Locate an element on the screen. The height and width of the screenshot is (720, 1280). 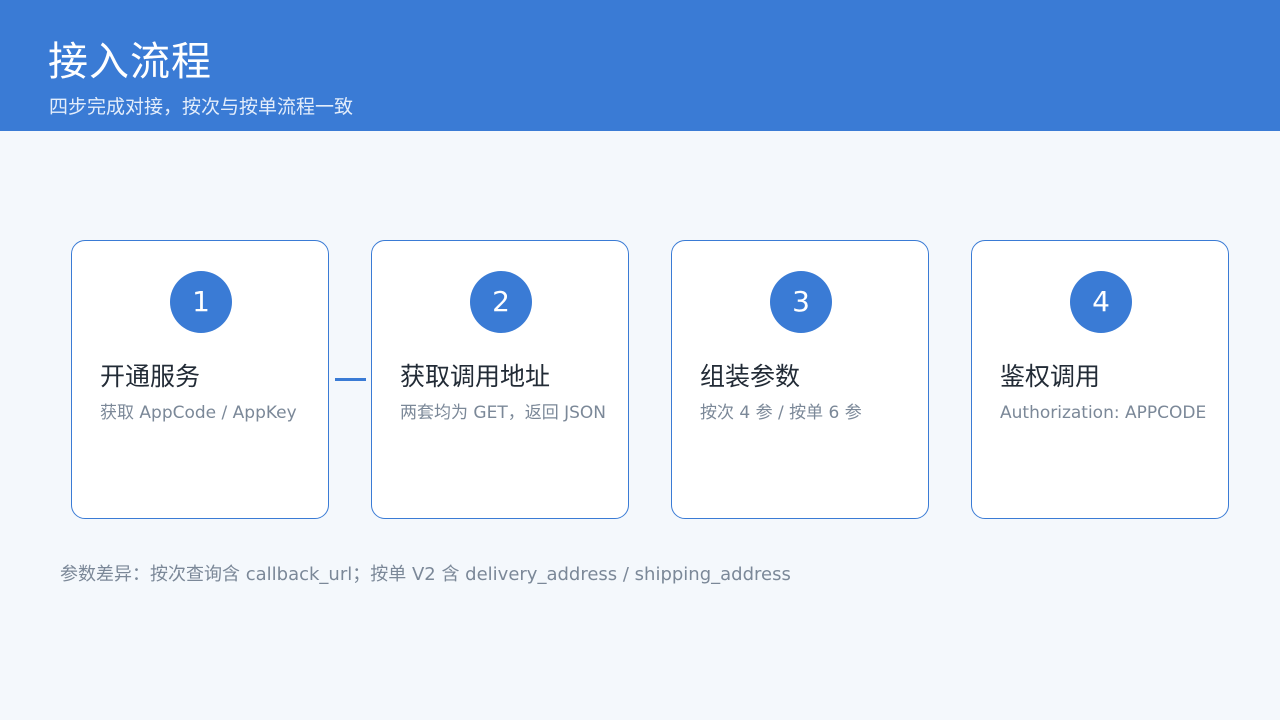
step-description: 按次 4 参 / 按单 6 参 is located at coordinates (781, 413).